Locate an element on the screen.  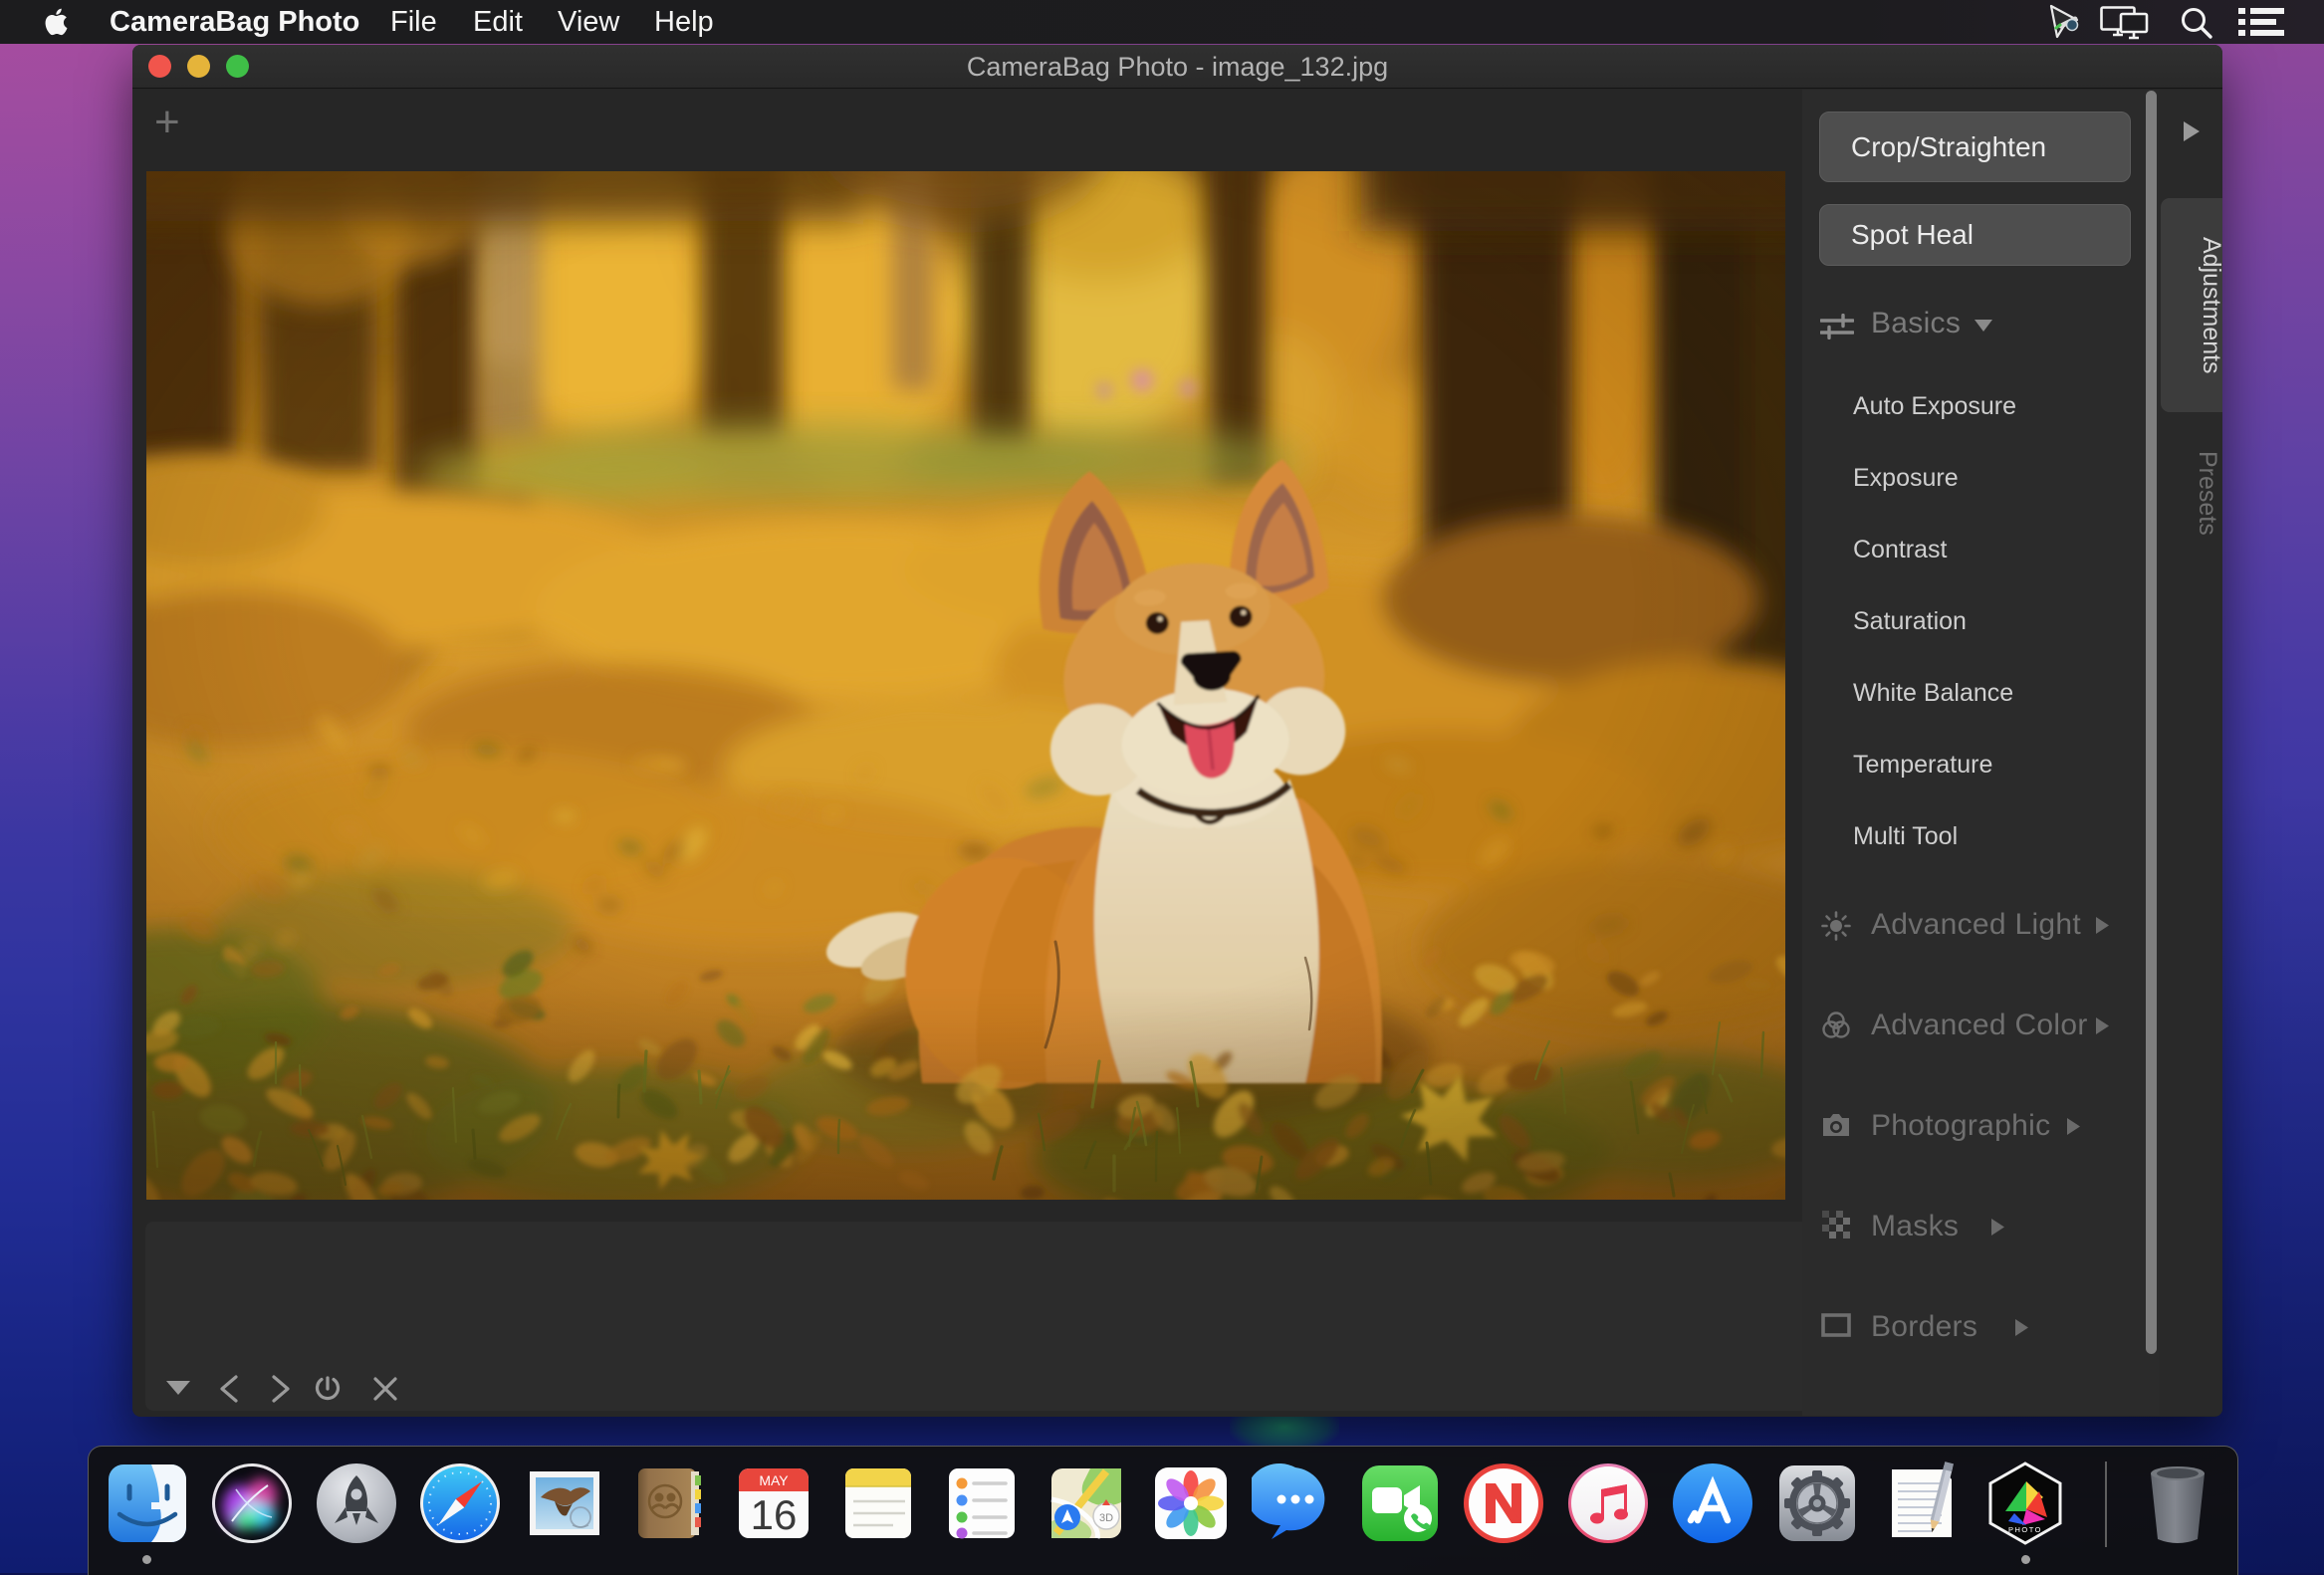
svg-text: 16 is located at coordinates (774, 1514).